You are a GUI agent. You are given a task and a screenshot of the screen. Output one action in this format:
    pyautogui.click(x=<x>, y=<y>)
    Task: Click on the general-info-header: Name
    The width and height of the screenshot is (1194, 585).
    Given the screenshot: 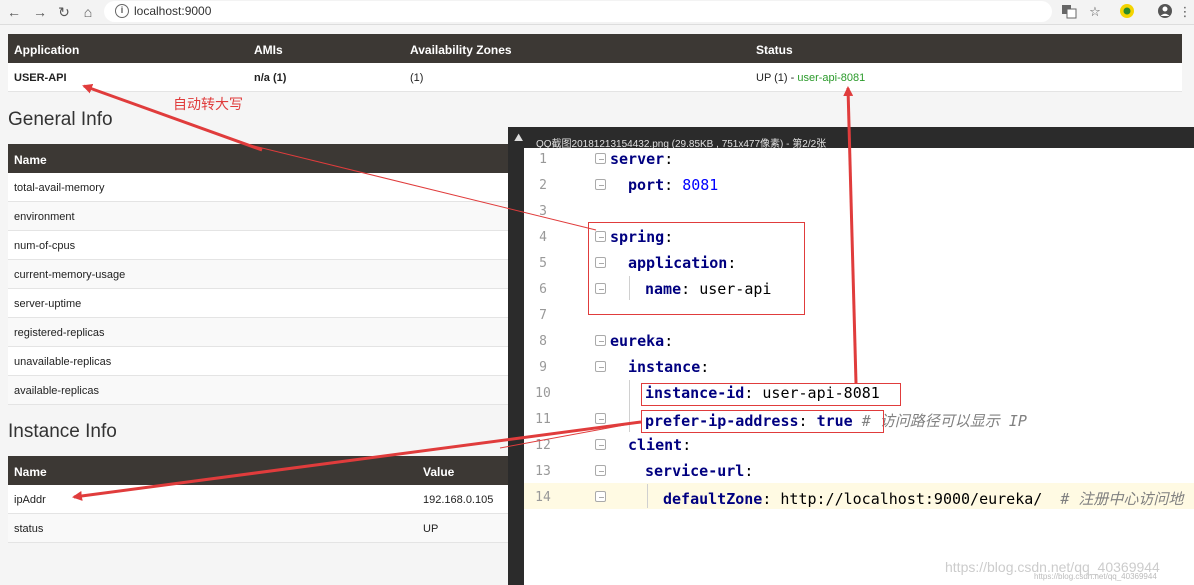 What is the action you would take?
    pyautogui.click(x=258, y=158)
    